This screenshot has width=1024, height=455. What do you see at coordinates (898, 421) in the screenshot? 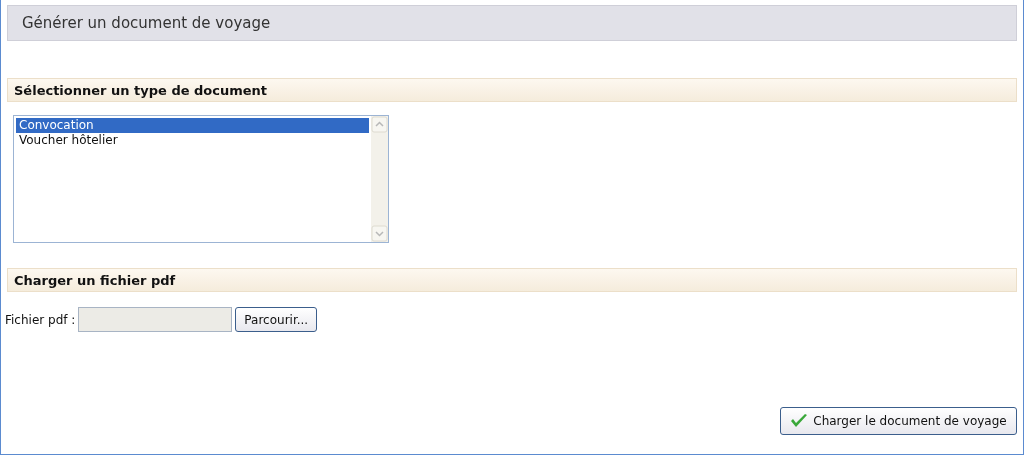
I see `submit-button: Charger le document de voyage` at bounding box center [898, 421].